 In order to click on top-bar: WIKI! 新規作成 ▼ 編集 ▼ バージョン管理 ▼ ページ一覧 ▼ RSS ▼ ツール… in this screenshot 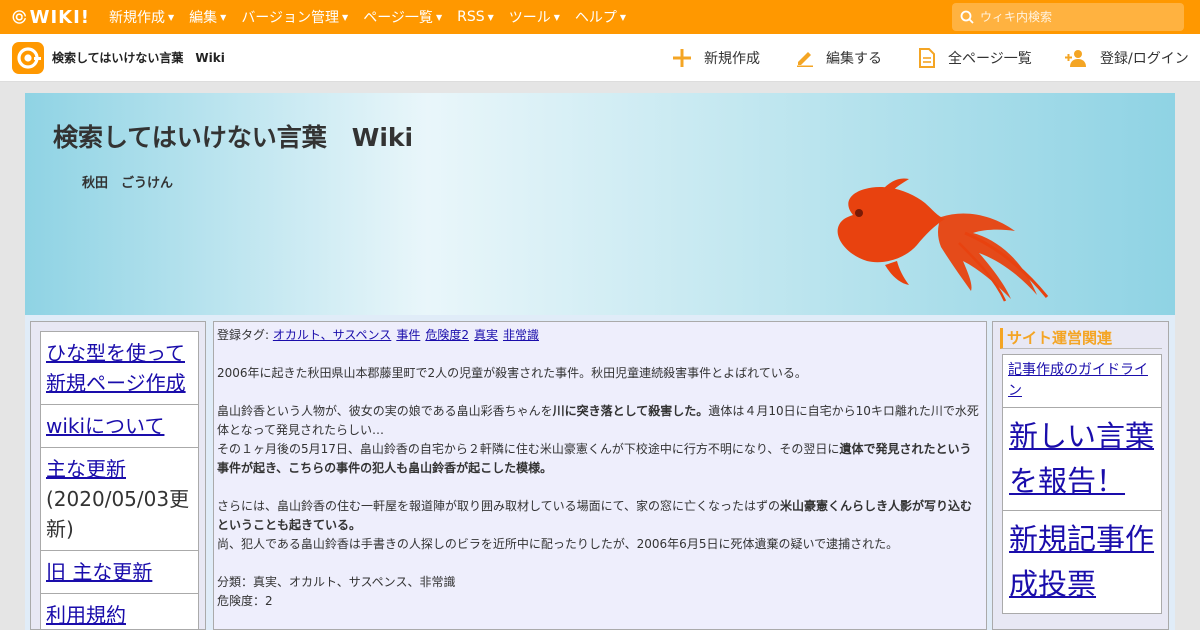, I will do `click(600, 17)`.